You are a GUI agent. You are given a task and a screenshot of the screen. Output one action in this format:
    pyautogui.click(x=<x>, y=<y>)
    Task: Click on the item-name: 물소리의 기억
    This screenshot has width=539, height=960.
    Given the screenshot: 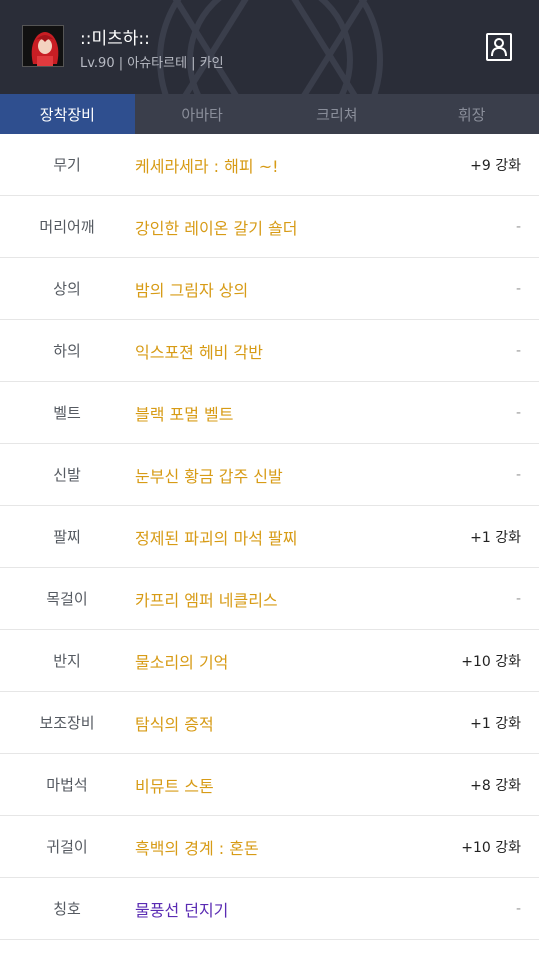 What is the action you would take?
    pyautogui.click(x=182, y=662)
    